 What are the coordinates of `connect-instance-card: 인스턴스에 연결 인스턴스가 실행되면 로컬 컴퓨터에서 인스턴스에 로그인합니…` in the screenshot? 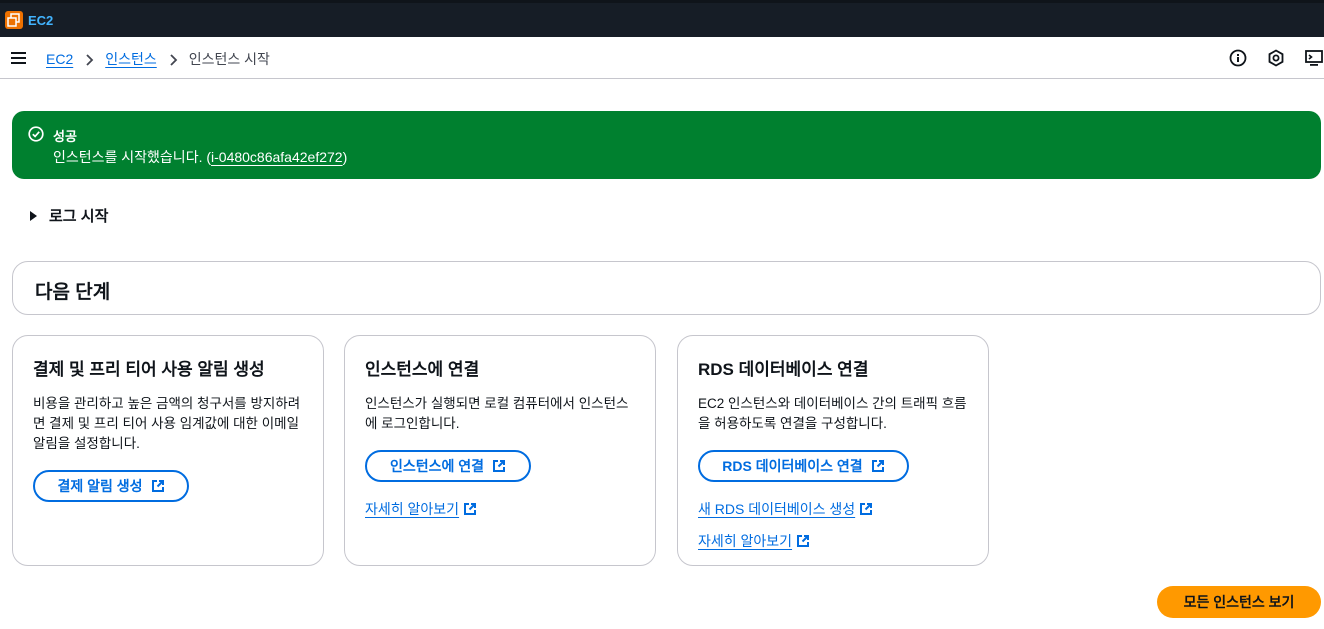 It's located at (500, 450).